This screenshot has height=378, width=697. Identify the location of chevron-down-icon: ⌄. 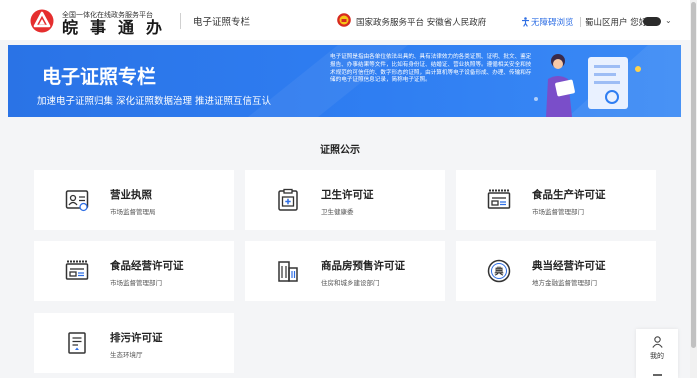
(668, 20).